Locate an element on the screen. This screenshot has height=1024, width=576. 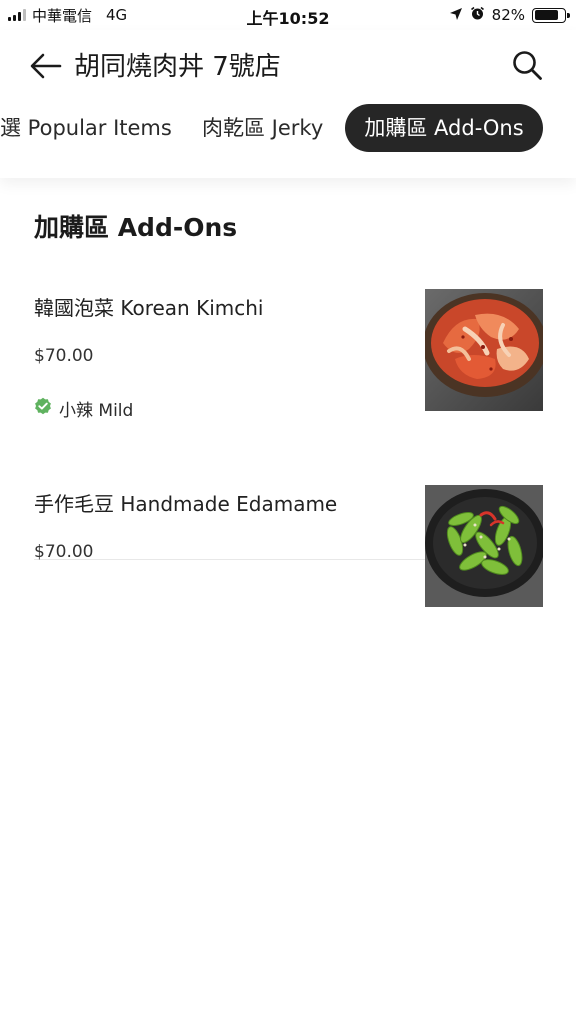
category-tabs: 選 Popular Items 肉乾區 Jerky 加購區 Add-Ons is located at coordinates (288, 128).